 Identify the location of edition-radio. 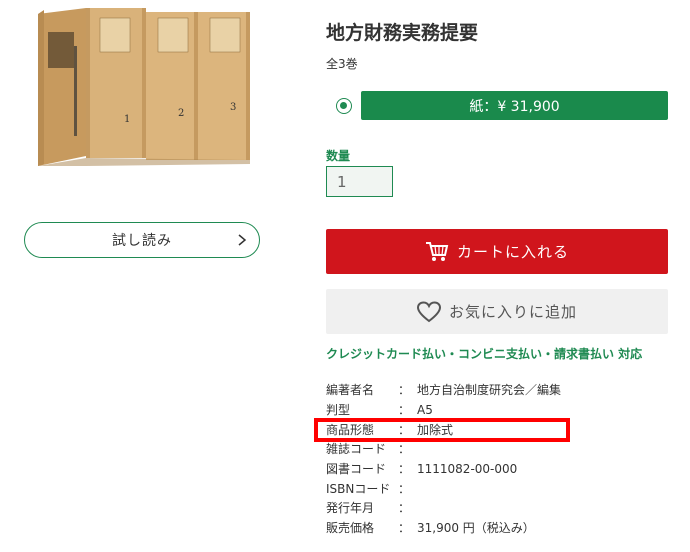
(344, 106).